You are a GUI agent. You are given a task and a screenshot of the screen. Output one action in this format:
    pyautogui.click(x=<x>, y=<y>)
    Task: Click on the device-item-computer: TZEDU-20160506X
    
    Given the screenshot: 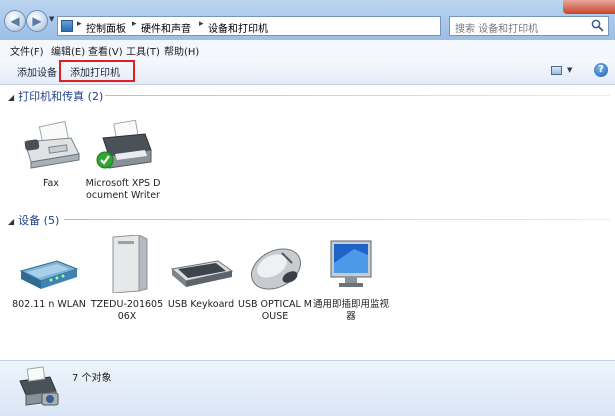 What is the action you would take?
    pyautogui.click(x=127, y=278)
    